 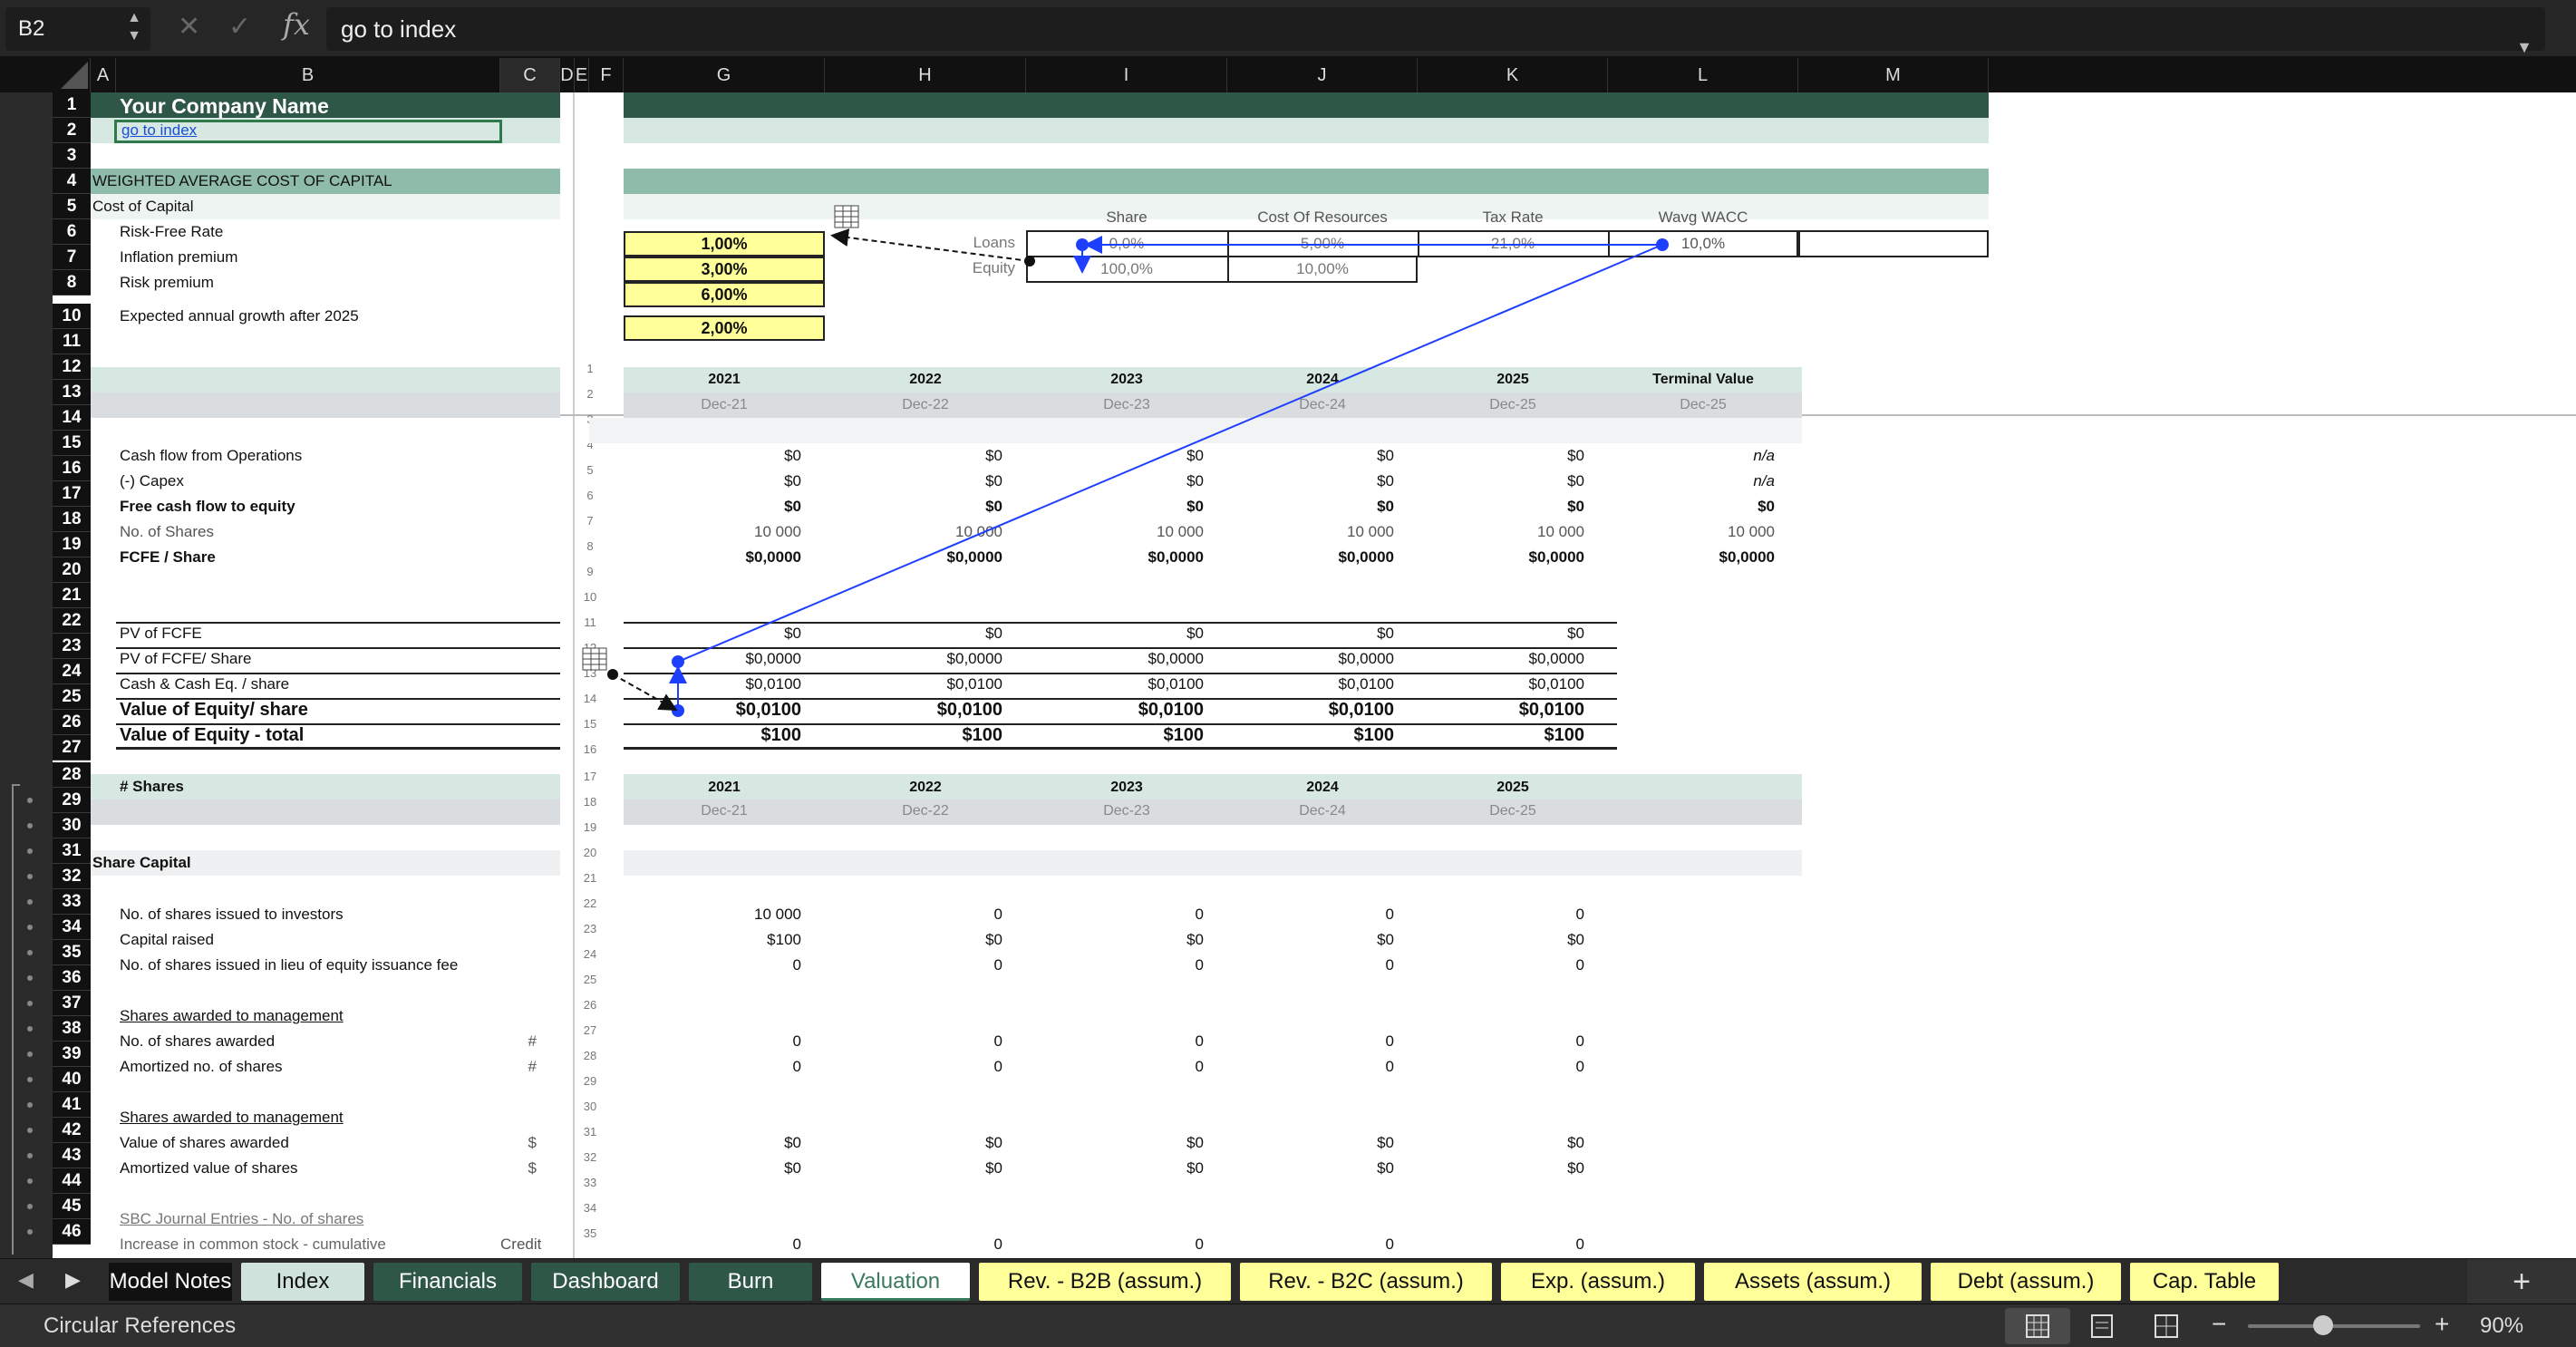 I want to click on page-break-icon, so click(x=2166, y=1327).